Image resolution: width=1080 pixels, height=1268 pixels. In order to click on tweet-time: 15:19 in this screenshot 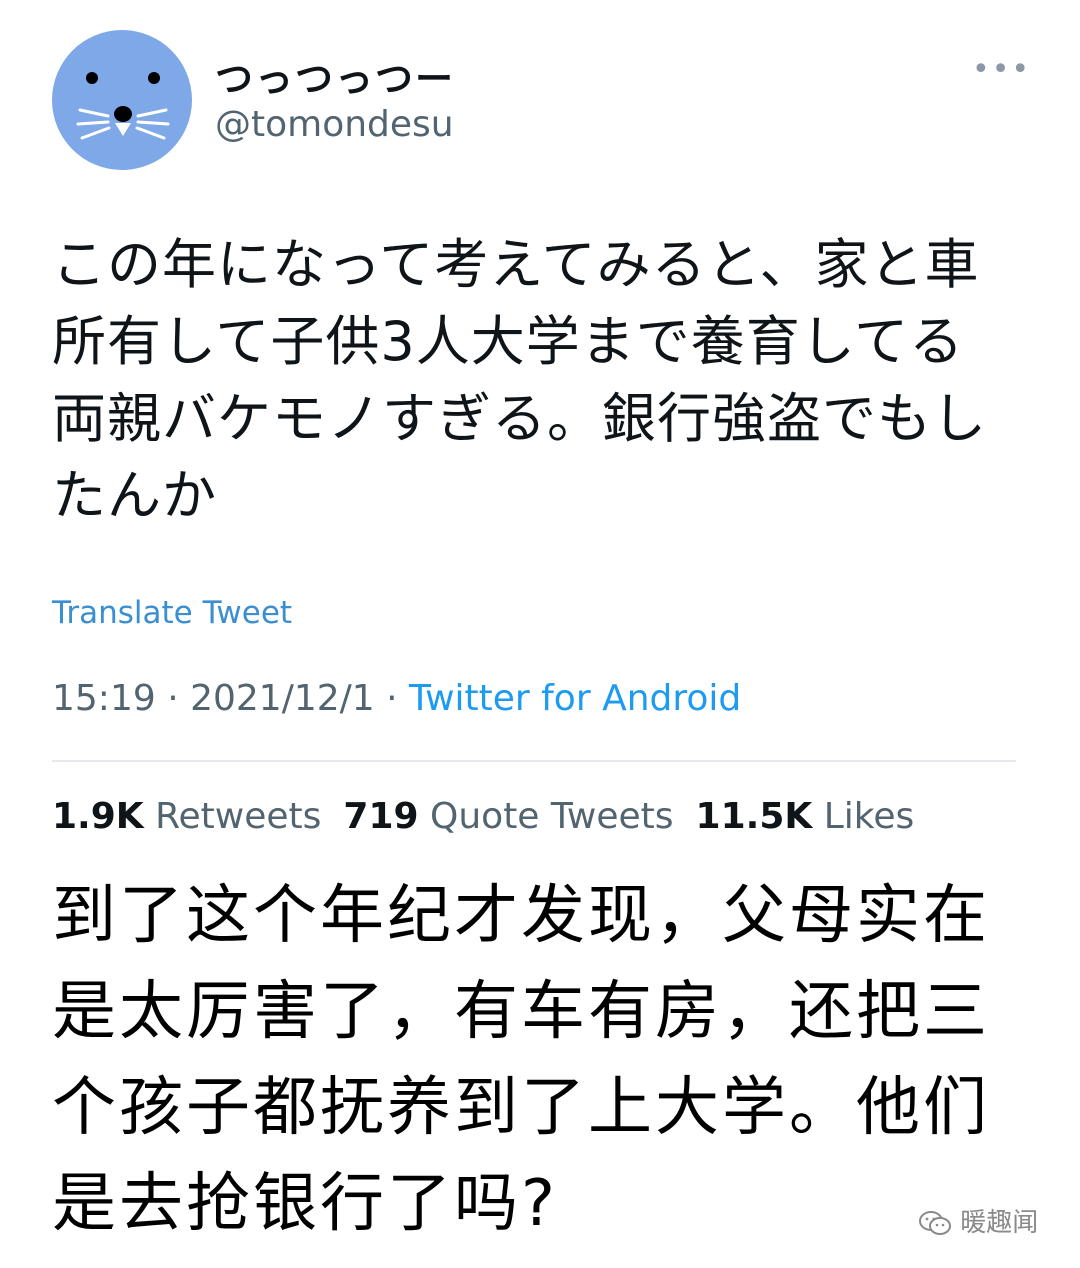, I will do `click(104, 698)`.